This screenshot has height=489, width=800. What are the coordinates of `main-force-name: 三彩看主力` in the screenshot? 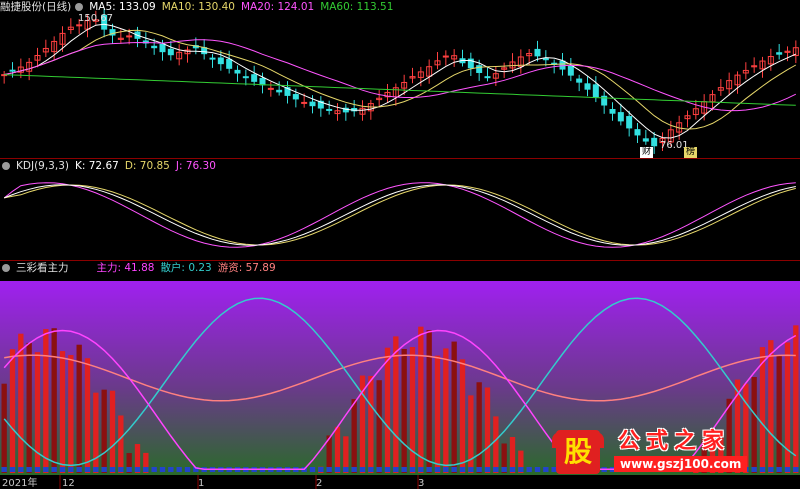 It's located at (42, 268).